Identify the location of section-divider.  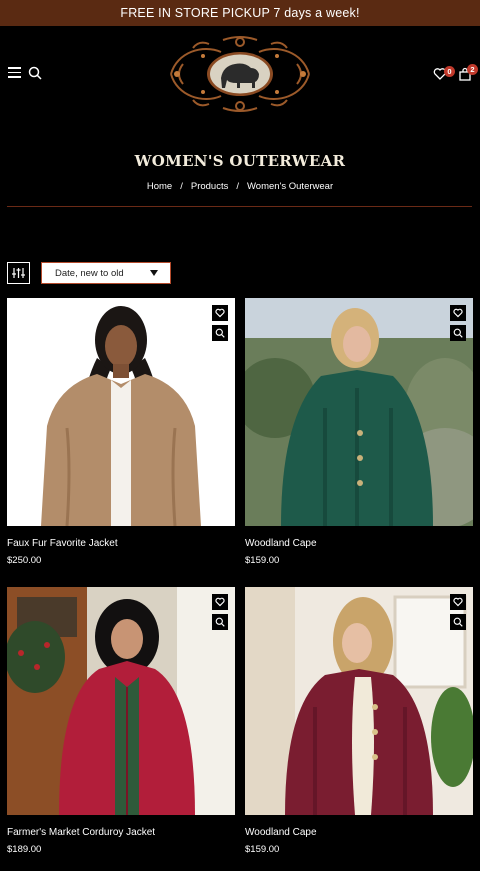
(239, 206).